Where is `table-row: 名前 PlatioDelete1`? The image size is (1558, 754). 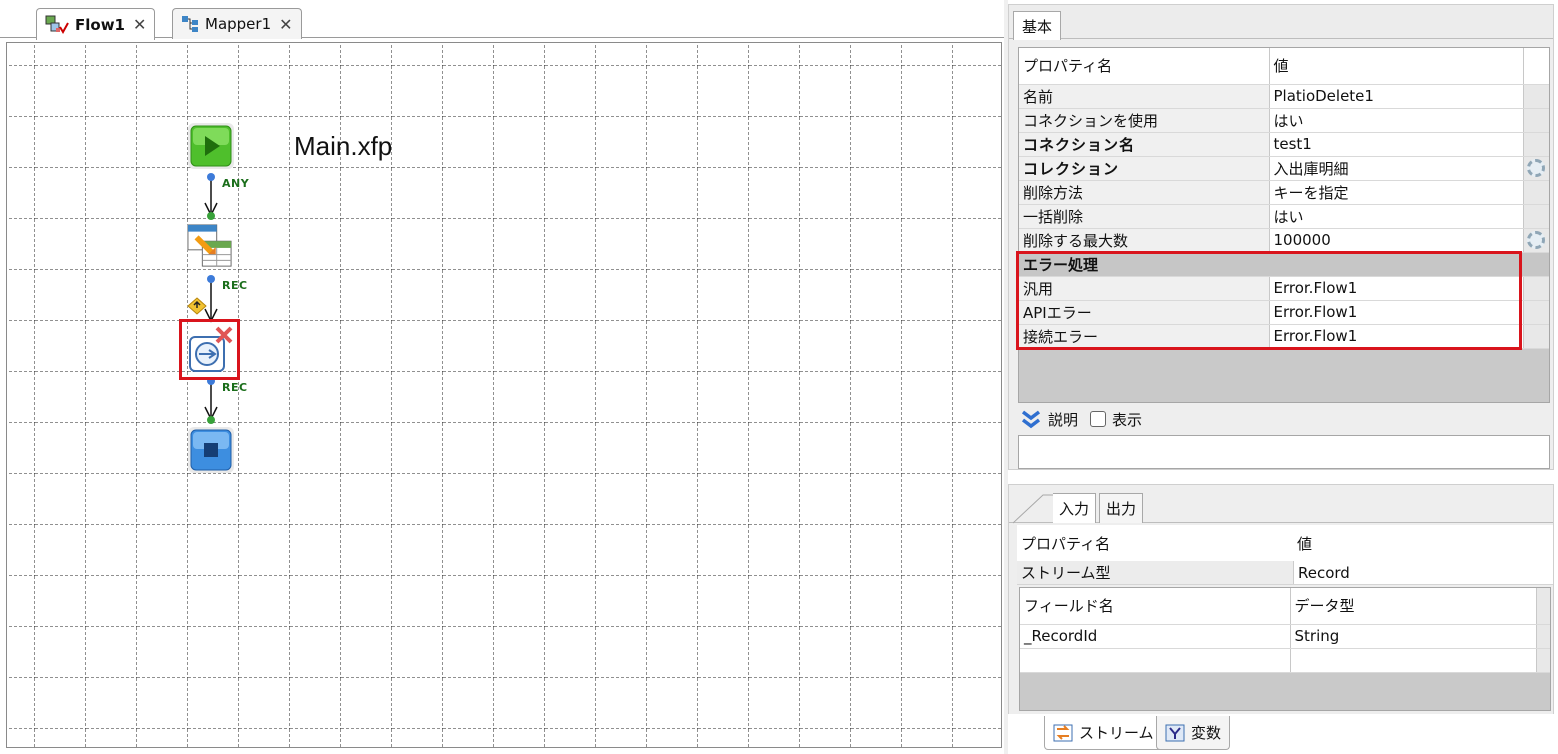
table-row: 名前 PlatioDelete1 is located at coordinates (1284, 96).